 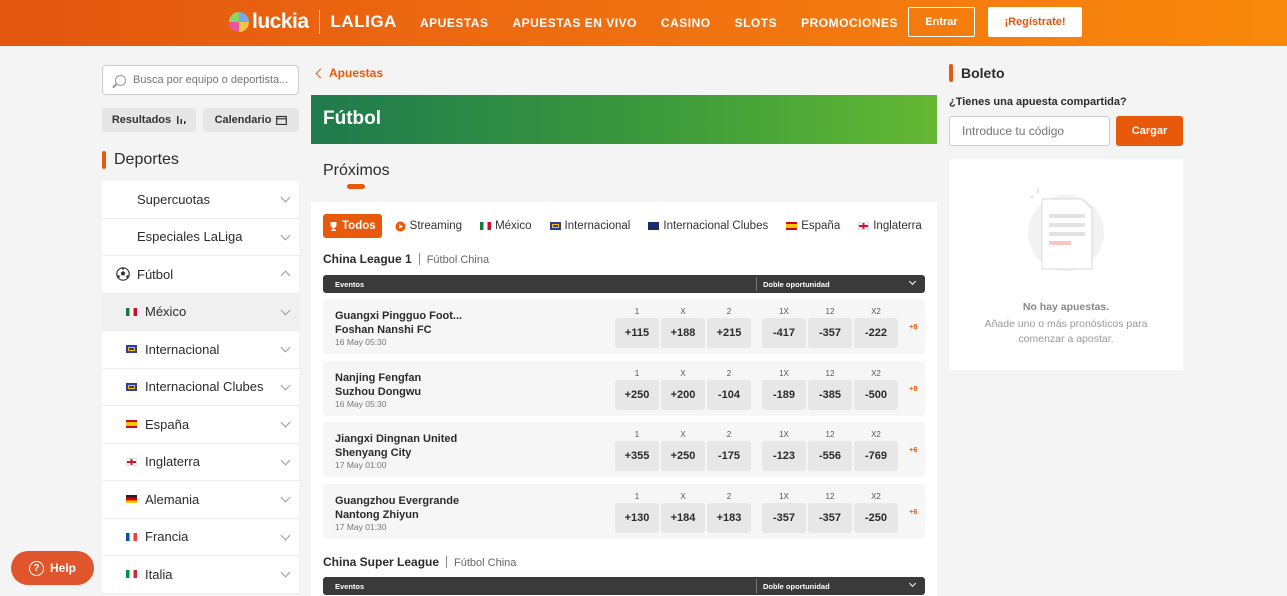 I want to click on filter-internacional: Internacional, so click(x=590, y=226).